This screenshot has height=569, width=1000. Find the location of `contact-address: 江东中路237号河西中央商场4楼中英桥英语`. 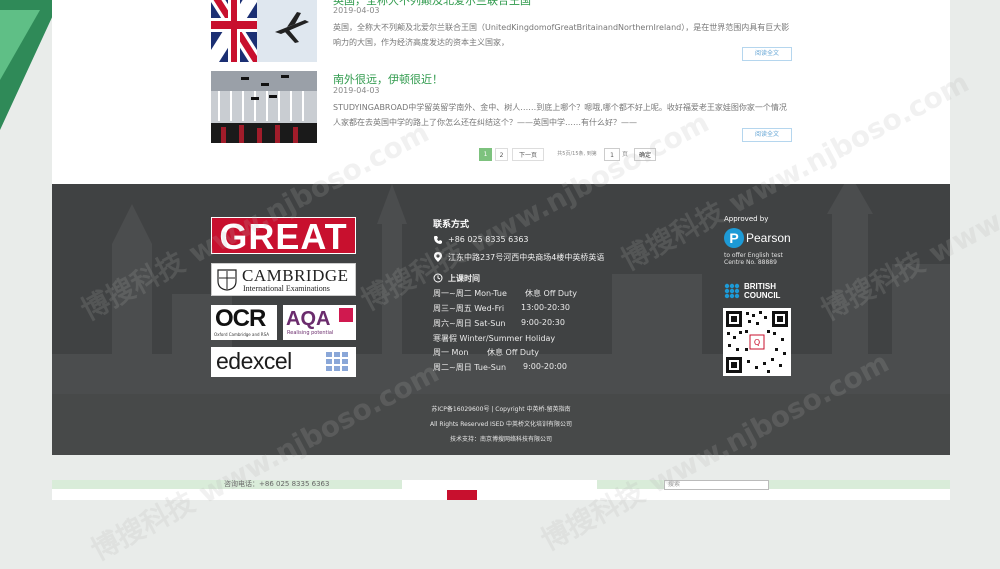

contact-address: 江东中路237号河西中央商场4楼中英桥英语 is located at coordinates (526, 257).